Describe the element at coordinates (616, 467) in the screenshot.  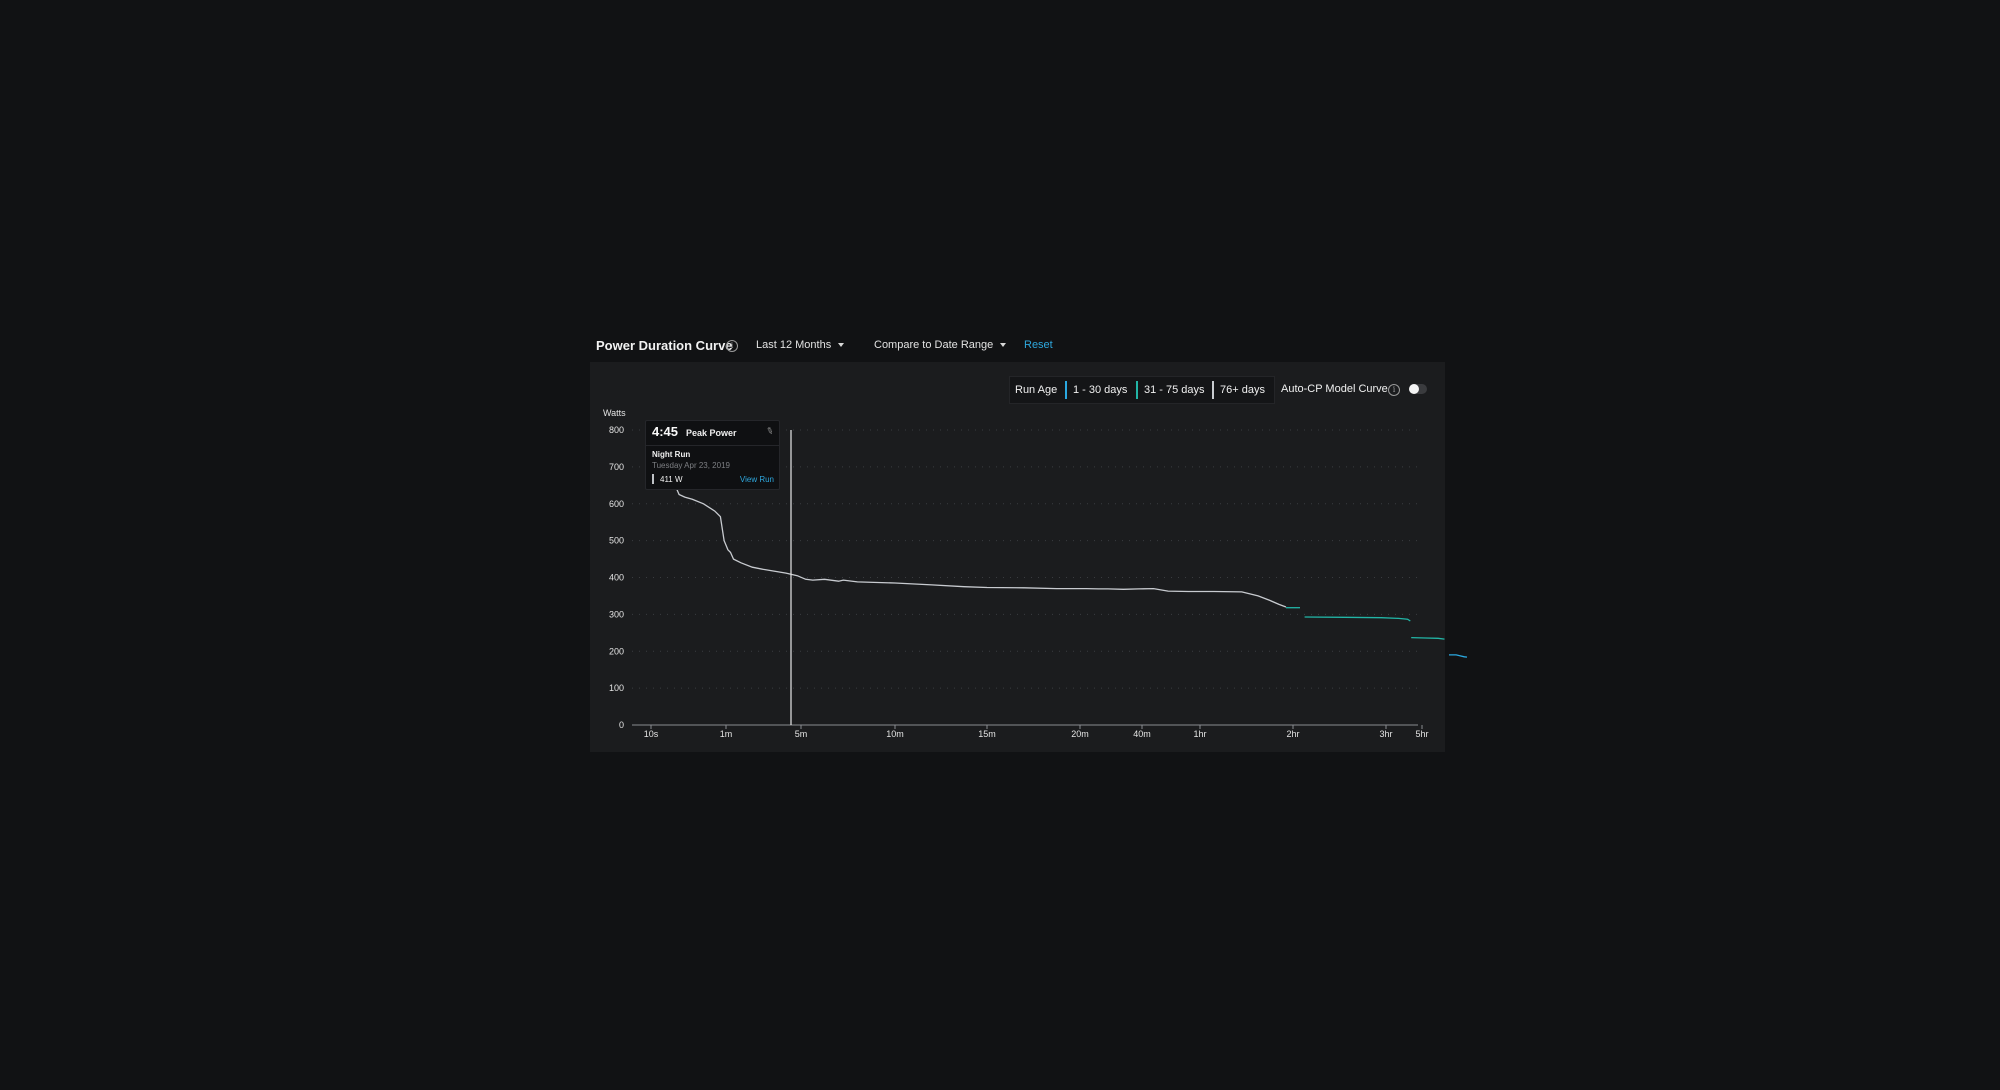
I see `y-tick-label: 700` at that location.